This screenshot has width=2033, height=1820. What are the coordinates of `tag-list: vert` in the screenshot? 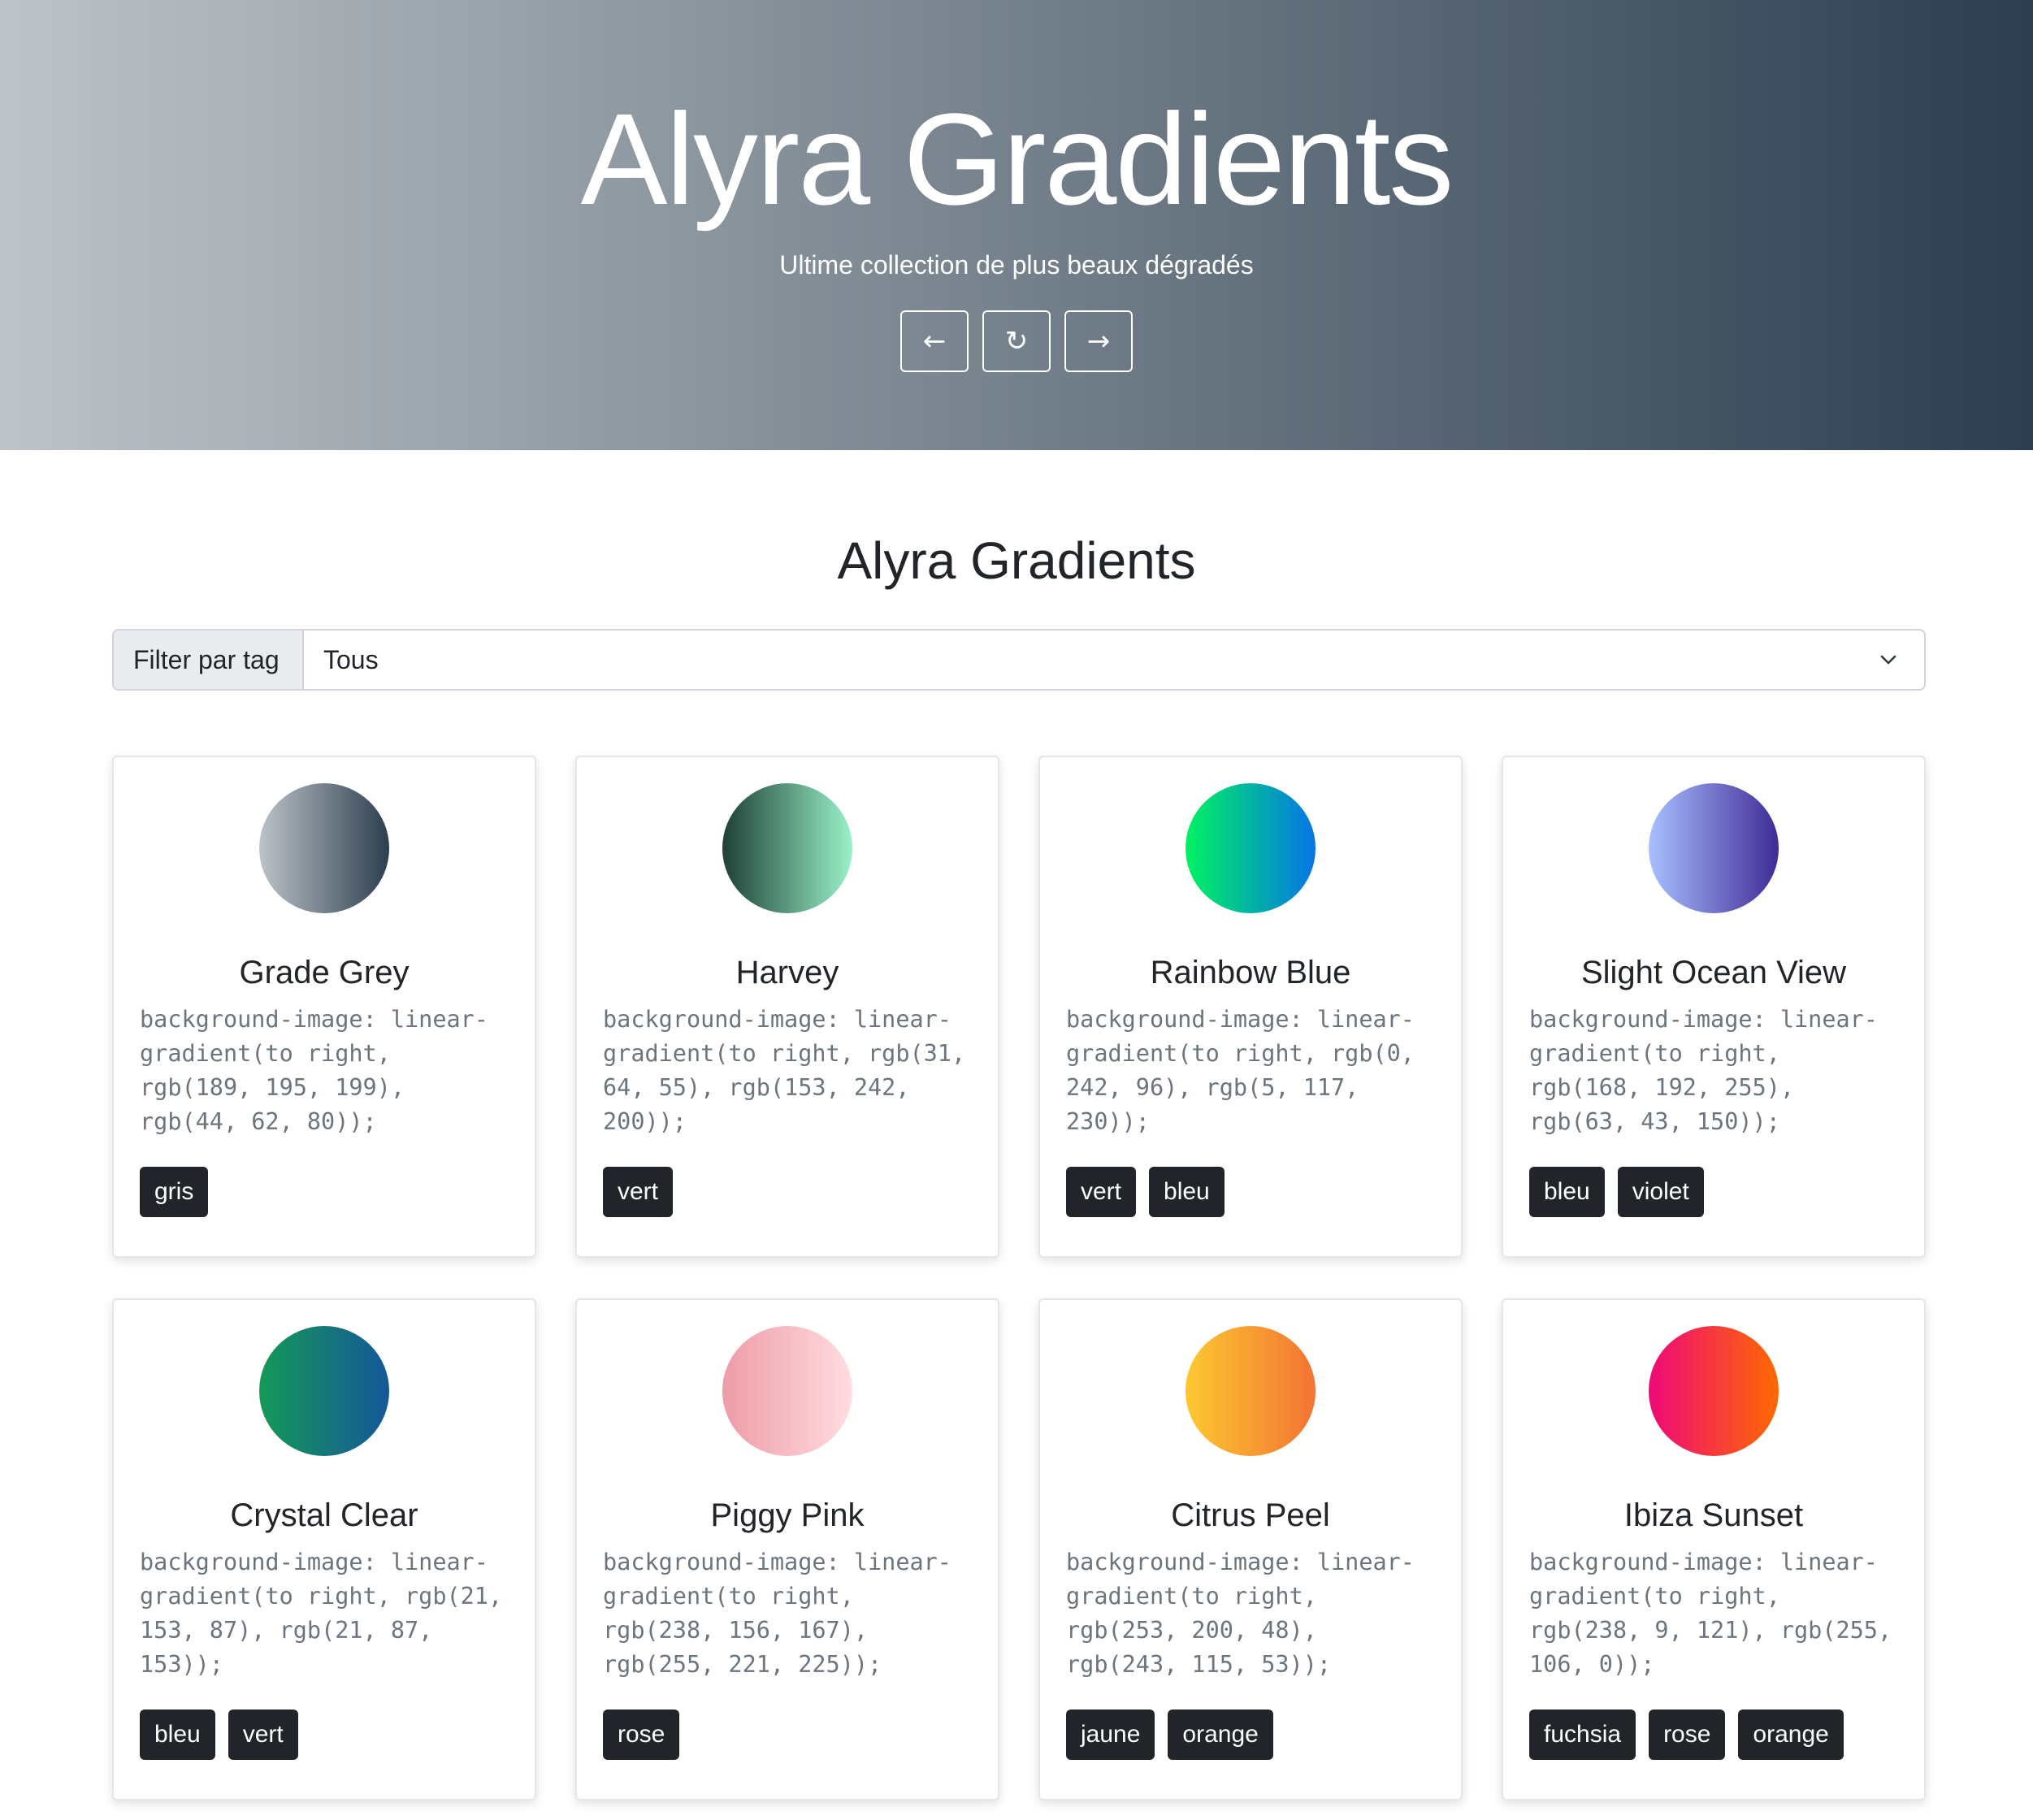 It's located at (638, 1192).